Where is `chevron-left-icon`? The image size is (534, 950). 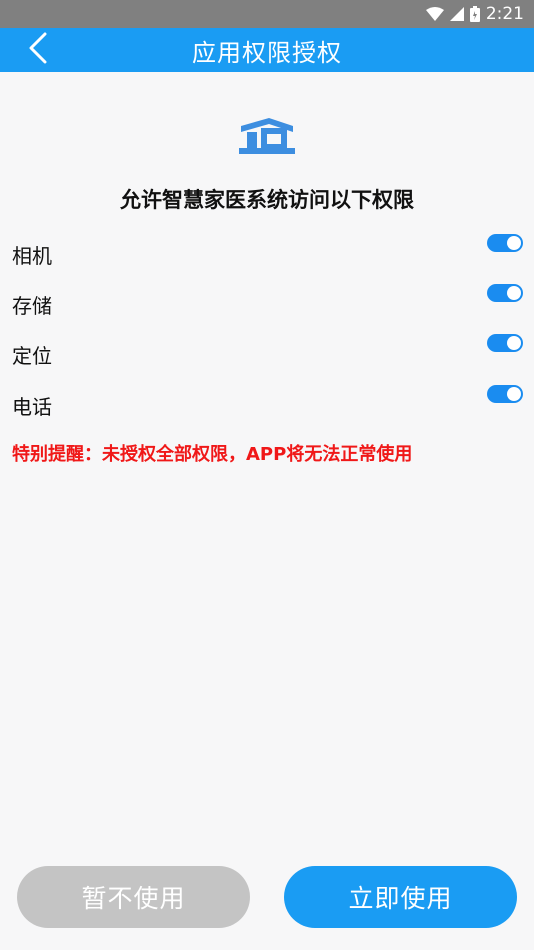 chevron-left-icon is located at coordinates (38, 50).